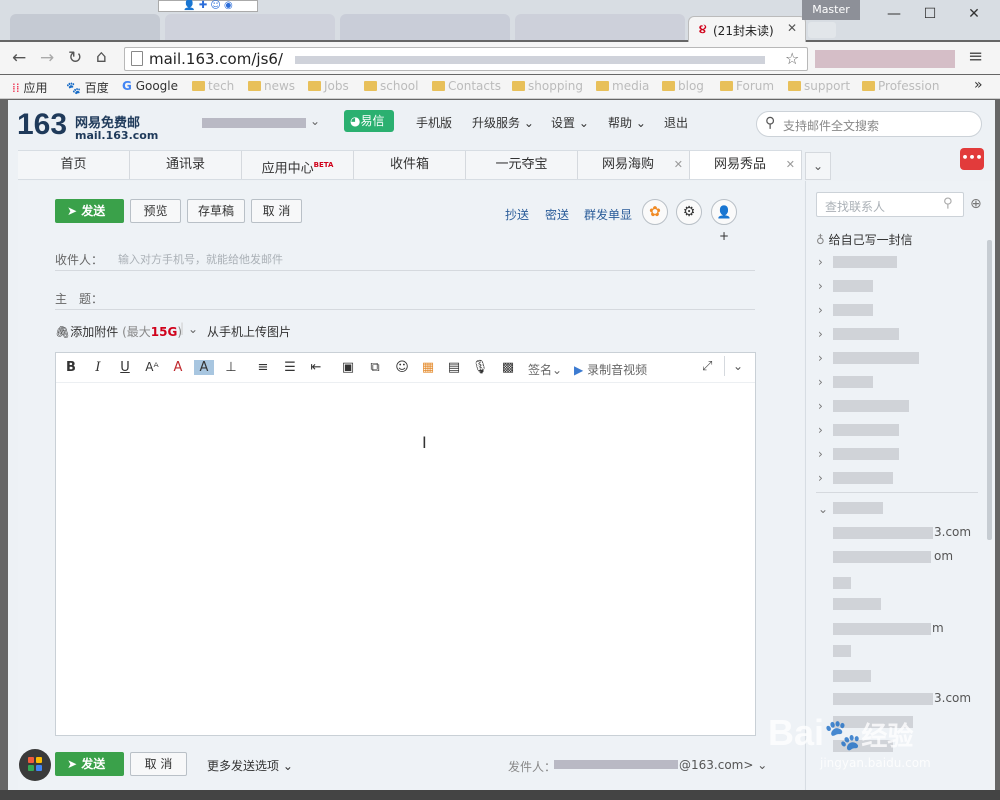 This screenshot has height=800, width=1000. I want to click on new-tab-button, so click(822, 30).